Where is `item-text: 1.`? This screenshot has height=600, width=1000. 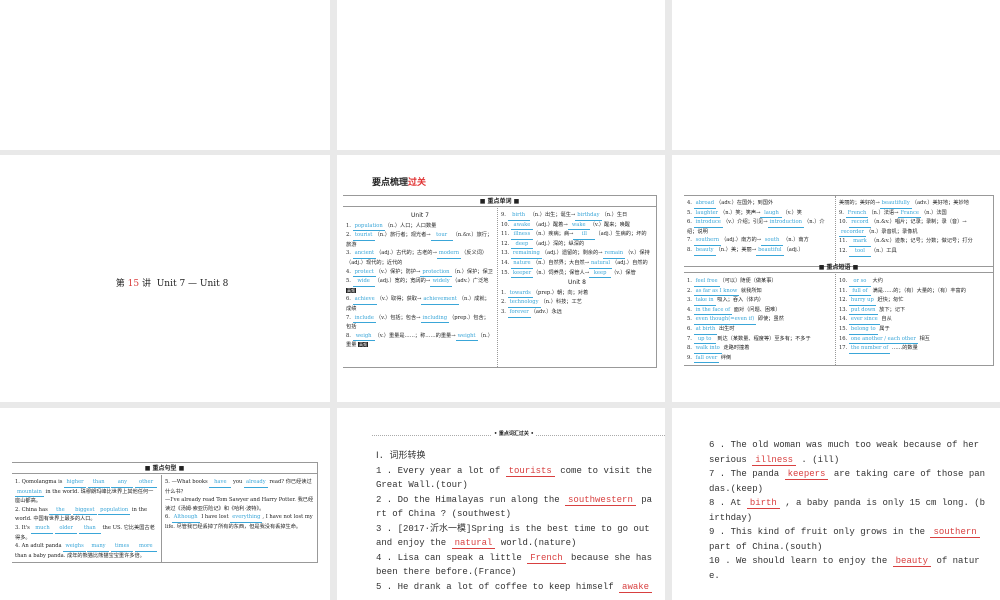
item-text: 1. is located at coordinates (690, 281).